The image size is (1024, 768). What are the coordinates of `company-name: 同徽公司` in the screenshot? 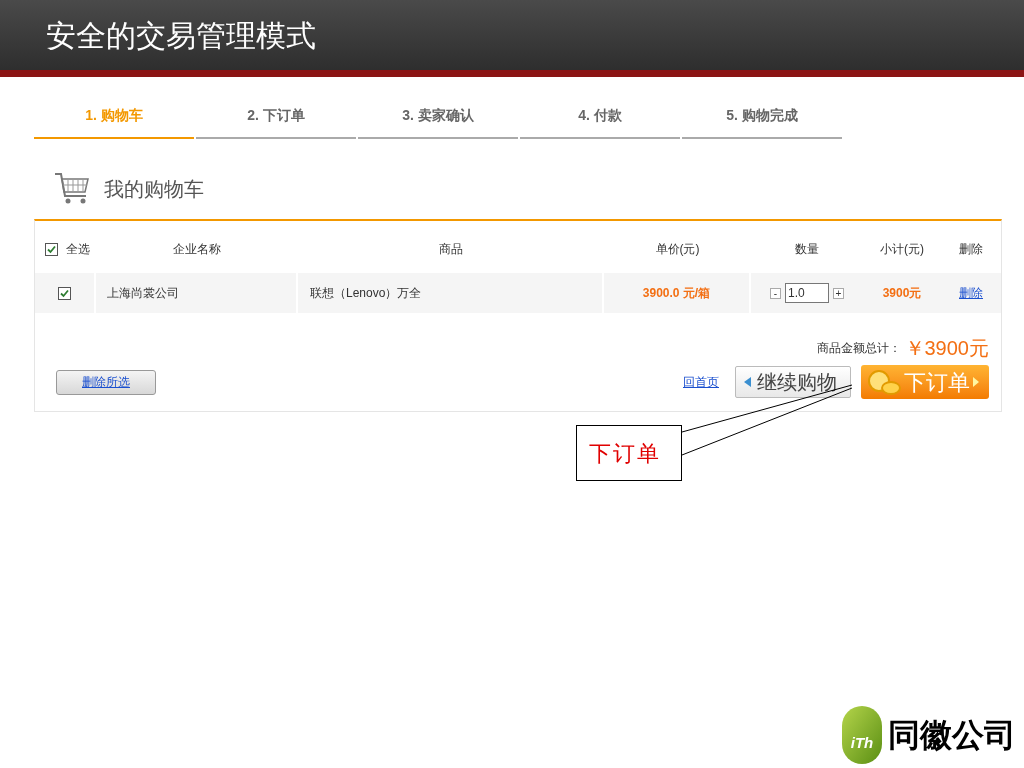 It's located at (952, 735).